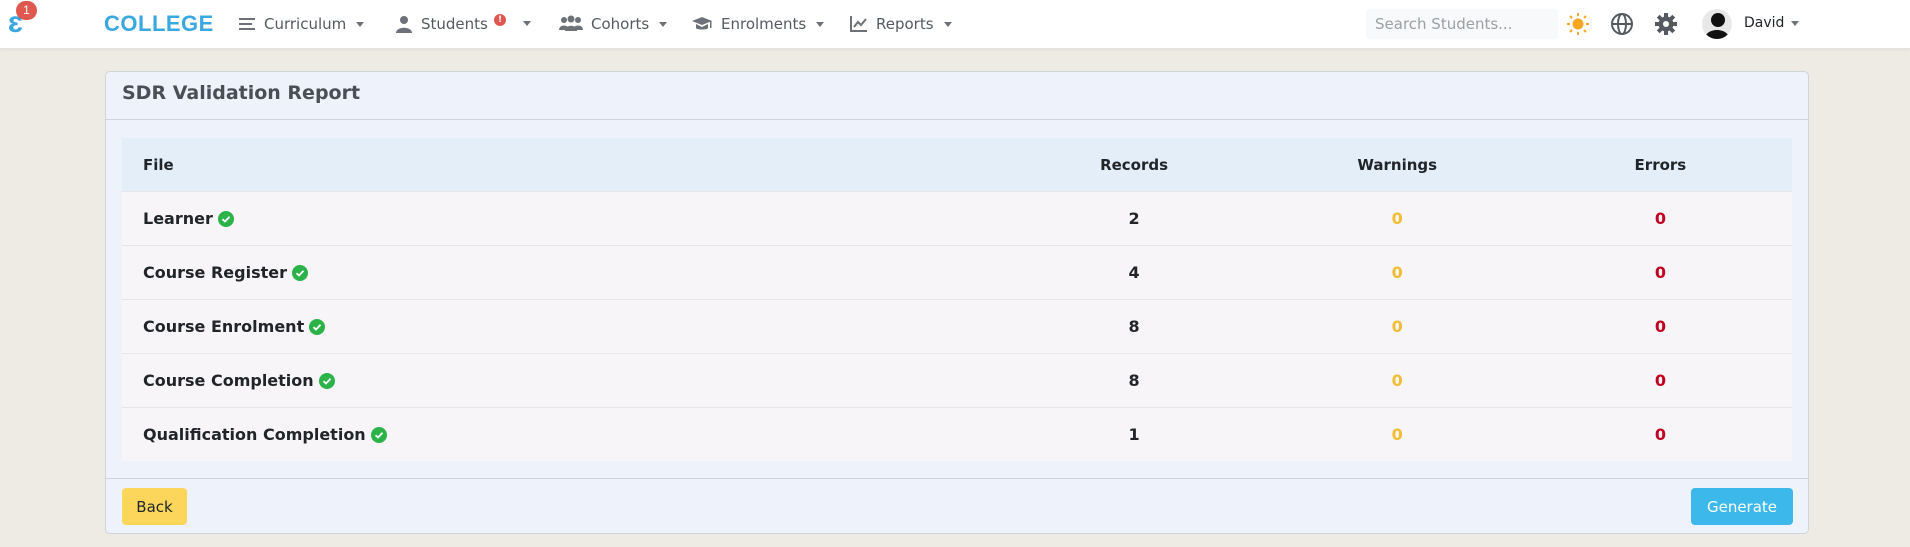 The height and width of the screenshot is (547, 1910). Describe the element at coordinates (1622, 24) in the screenshot. I see `globe-icon` at that location.